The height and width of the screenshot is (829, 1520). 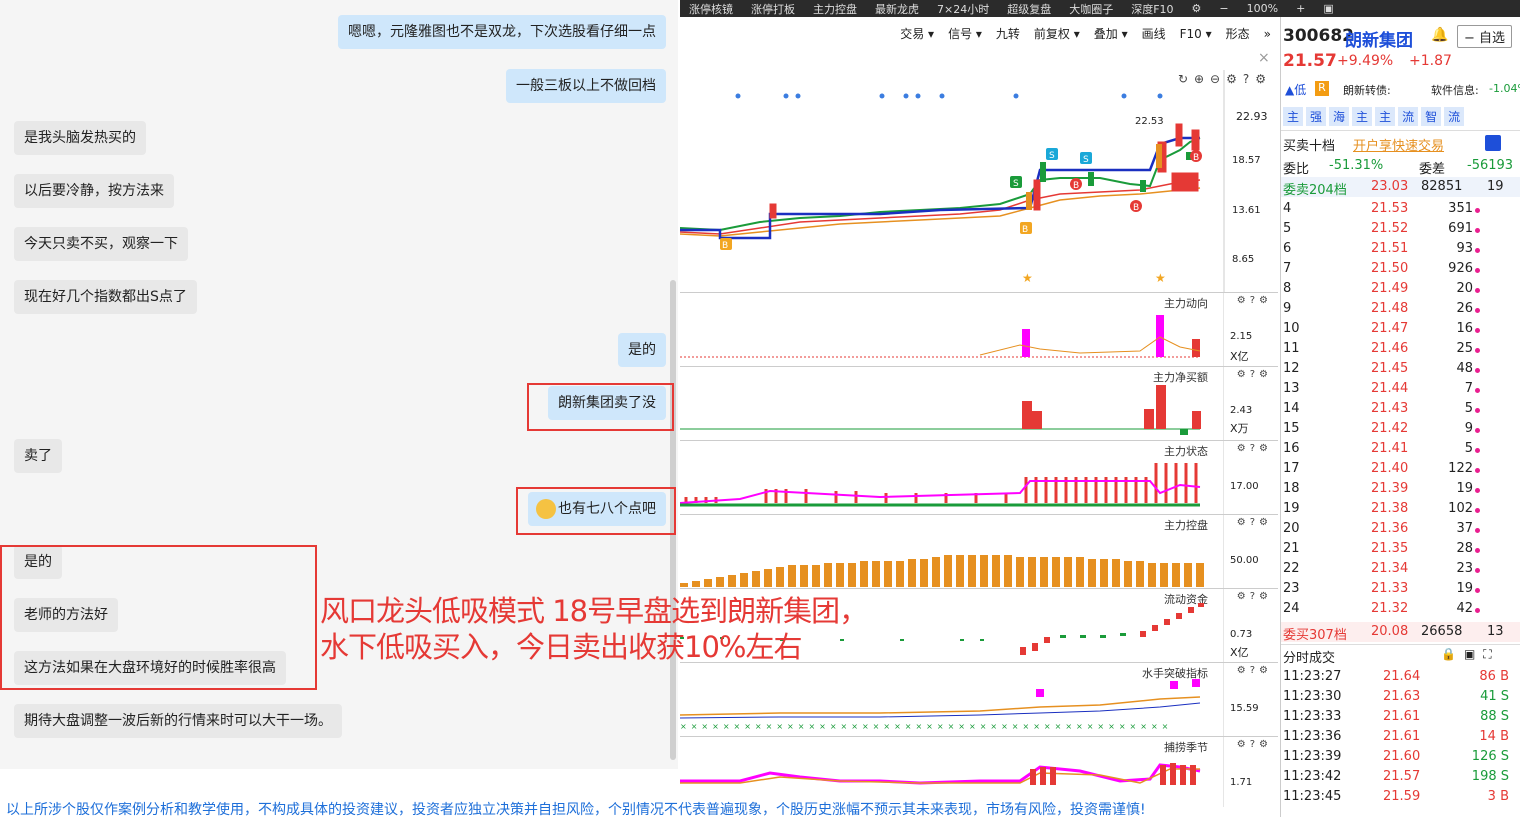 What do you see at coordinates (1197, 8) in the screenshot?
I see `settings-icon: ⚙` at bounding box center [1197, 8].